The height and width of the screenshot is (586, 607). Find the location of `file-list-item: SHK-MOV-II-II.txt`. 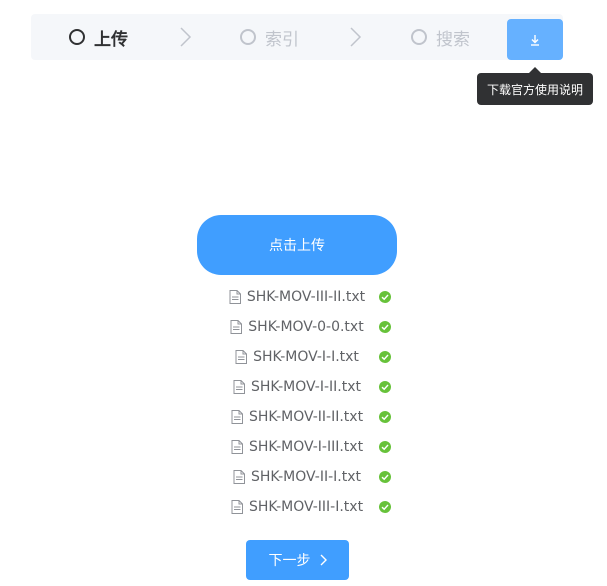

file-list-item: SHK-MOV-II-II.txt is located at coordinates (297, 417).